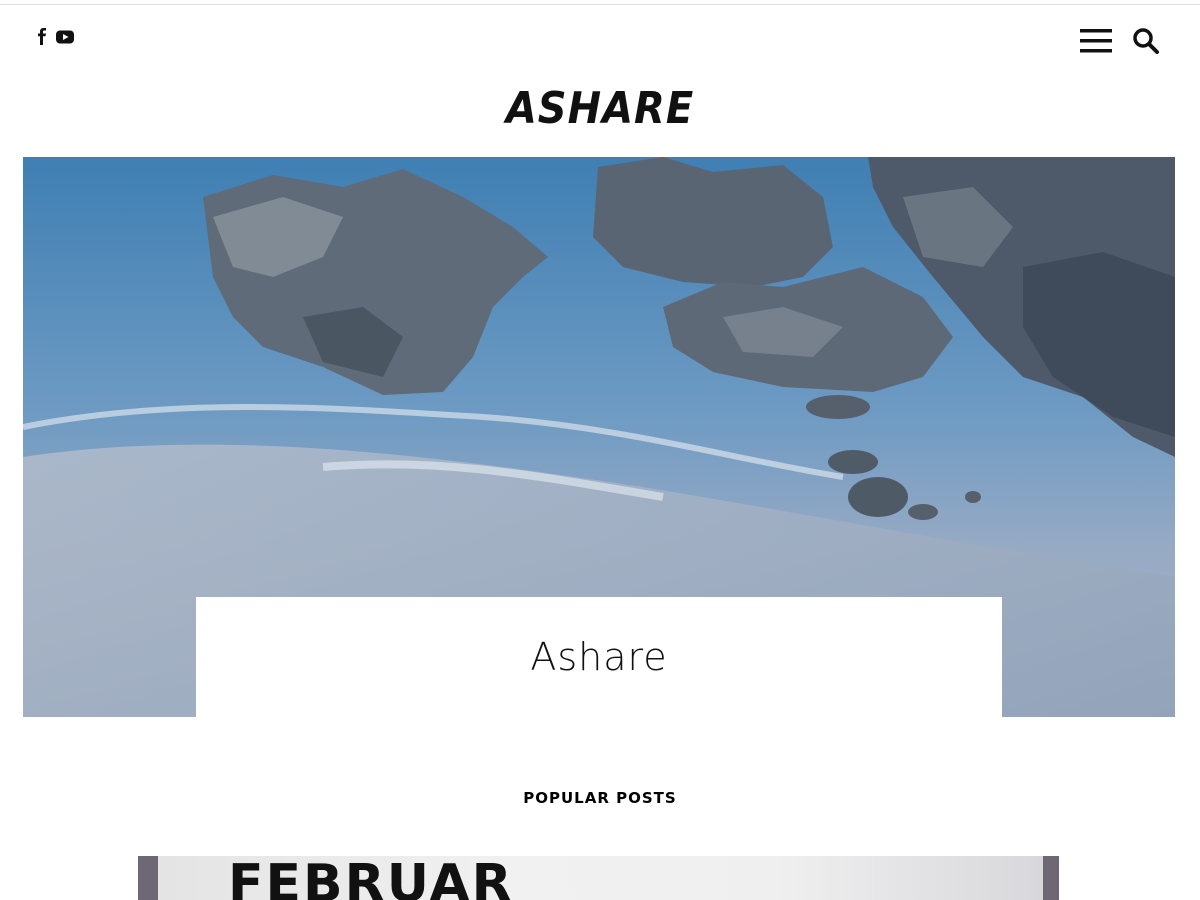  I want to click on social-links, so click(55, 39).